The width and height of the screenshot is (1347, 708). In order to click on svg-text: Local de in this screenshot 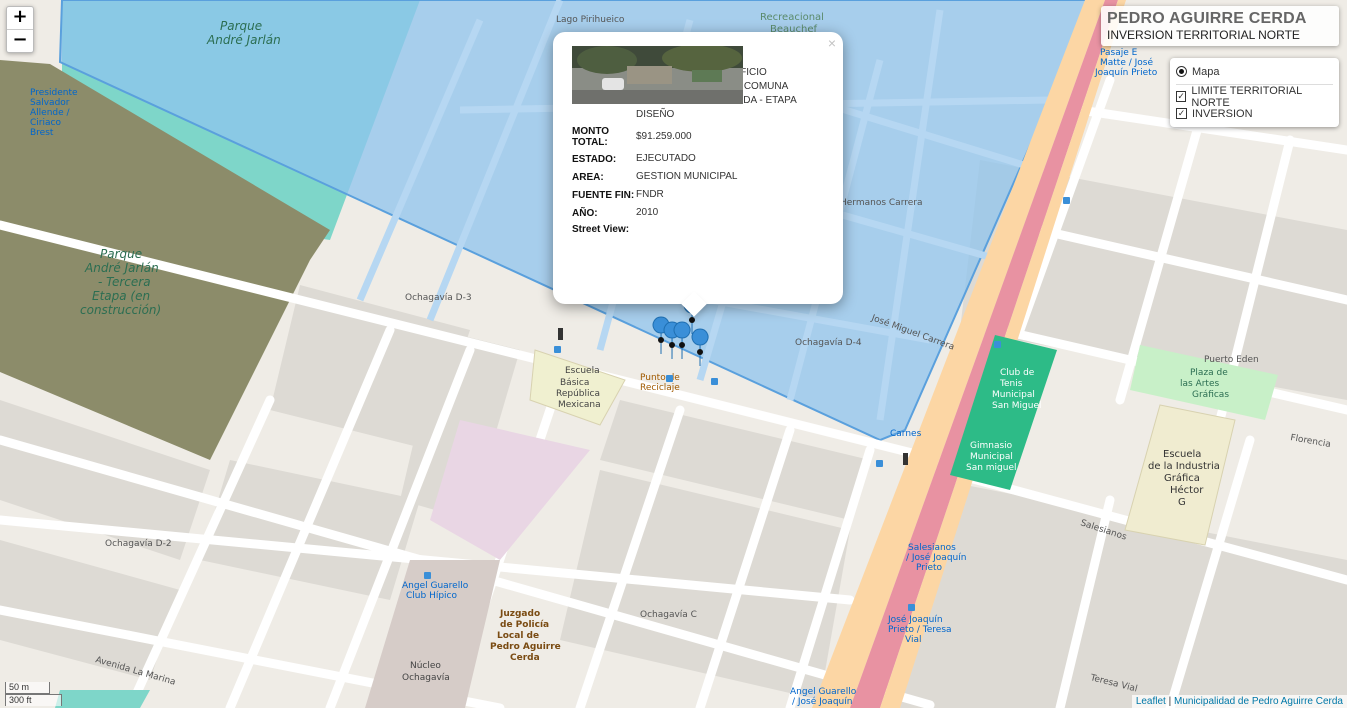, I will do `click(518, 636)`.